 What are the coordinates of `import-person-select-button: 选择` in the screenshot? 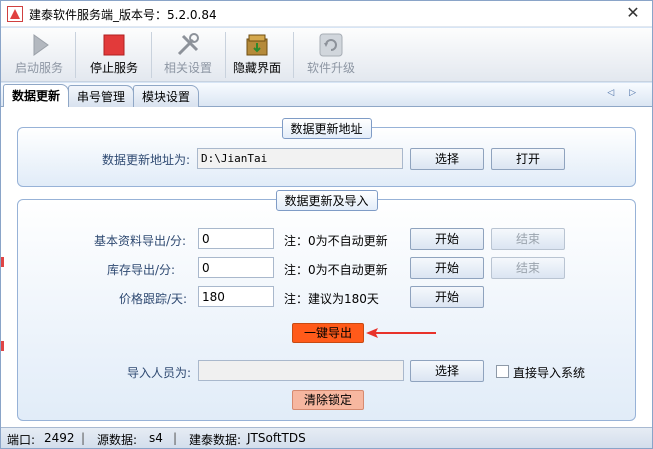 It's located at (447, 371).